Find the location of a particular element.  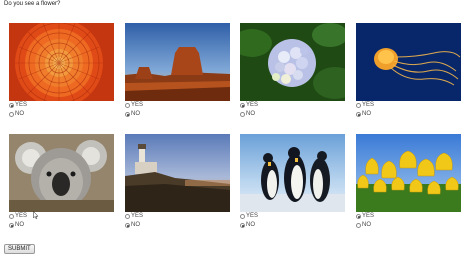

image-card-4: YES NO is located at coordinates (408, 71).